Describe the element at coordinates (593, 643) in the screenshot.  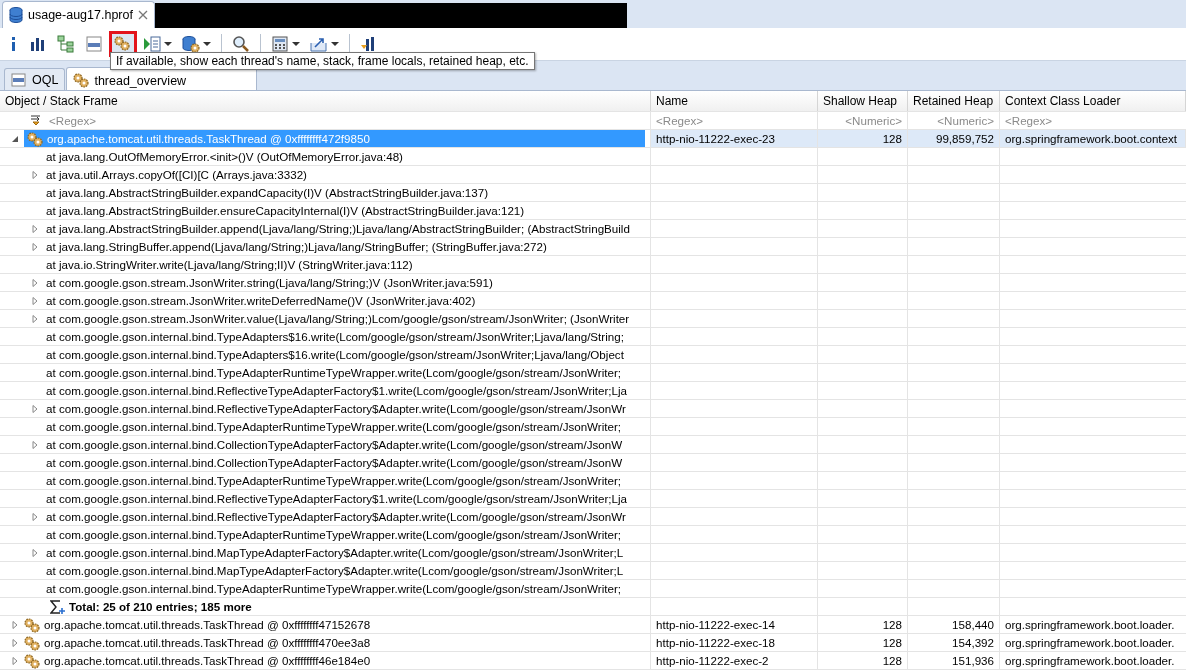
I see `thread-row: org.apache.tomcat.util.threads.TaskThread @ 0xffffffff470ee3a8 http-nio-11222-exec-18 128 154,392 org.springframework.boot.loader.` at that location.